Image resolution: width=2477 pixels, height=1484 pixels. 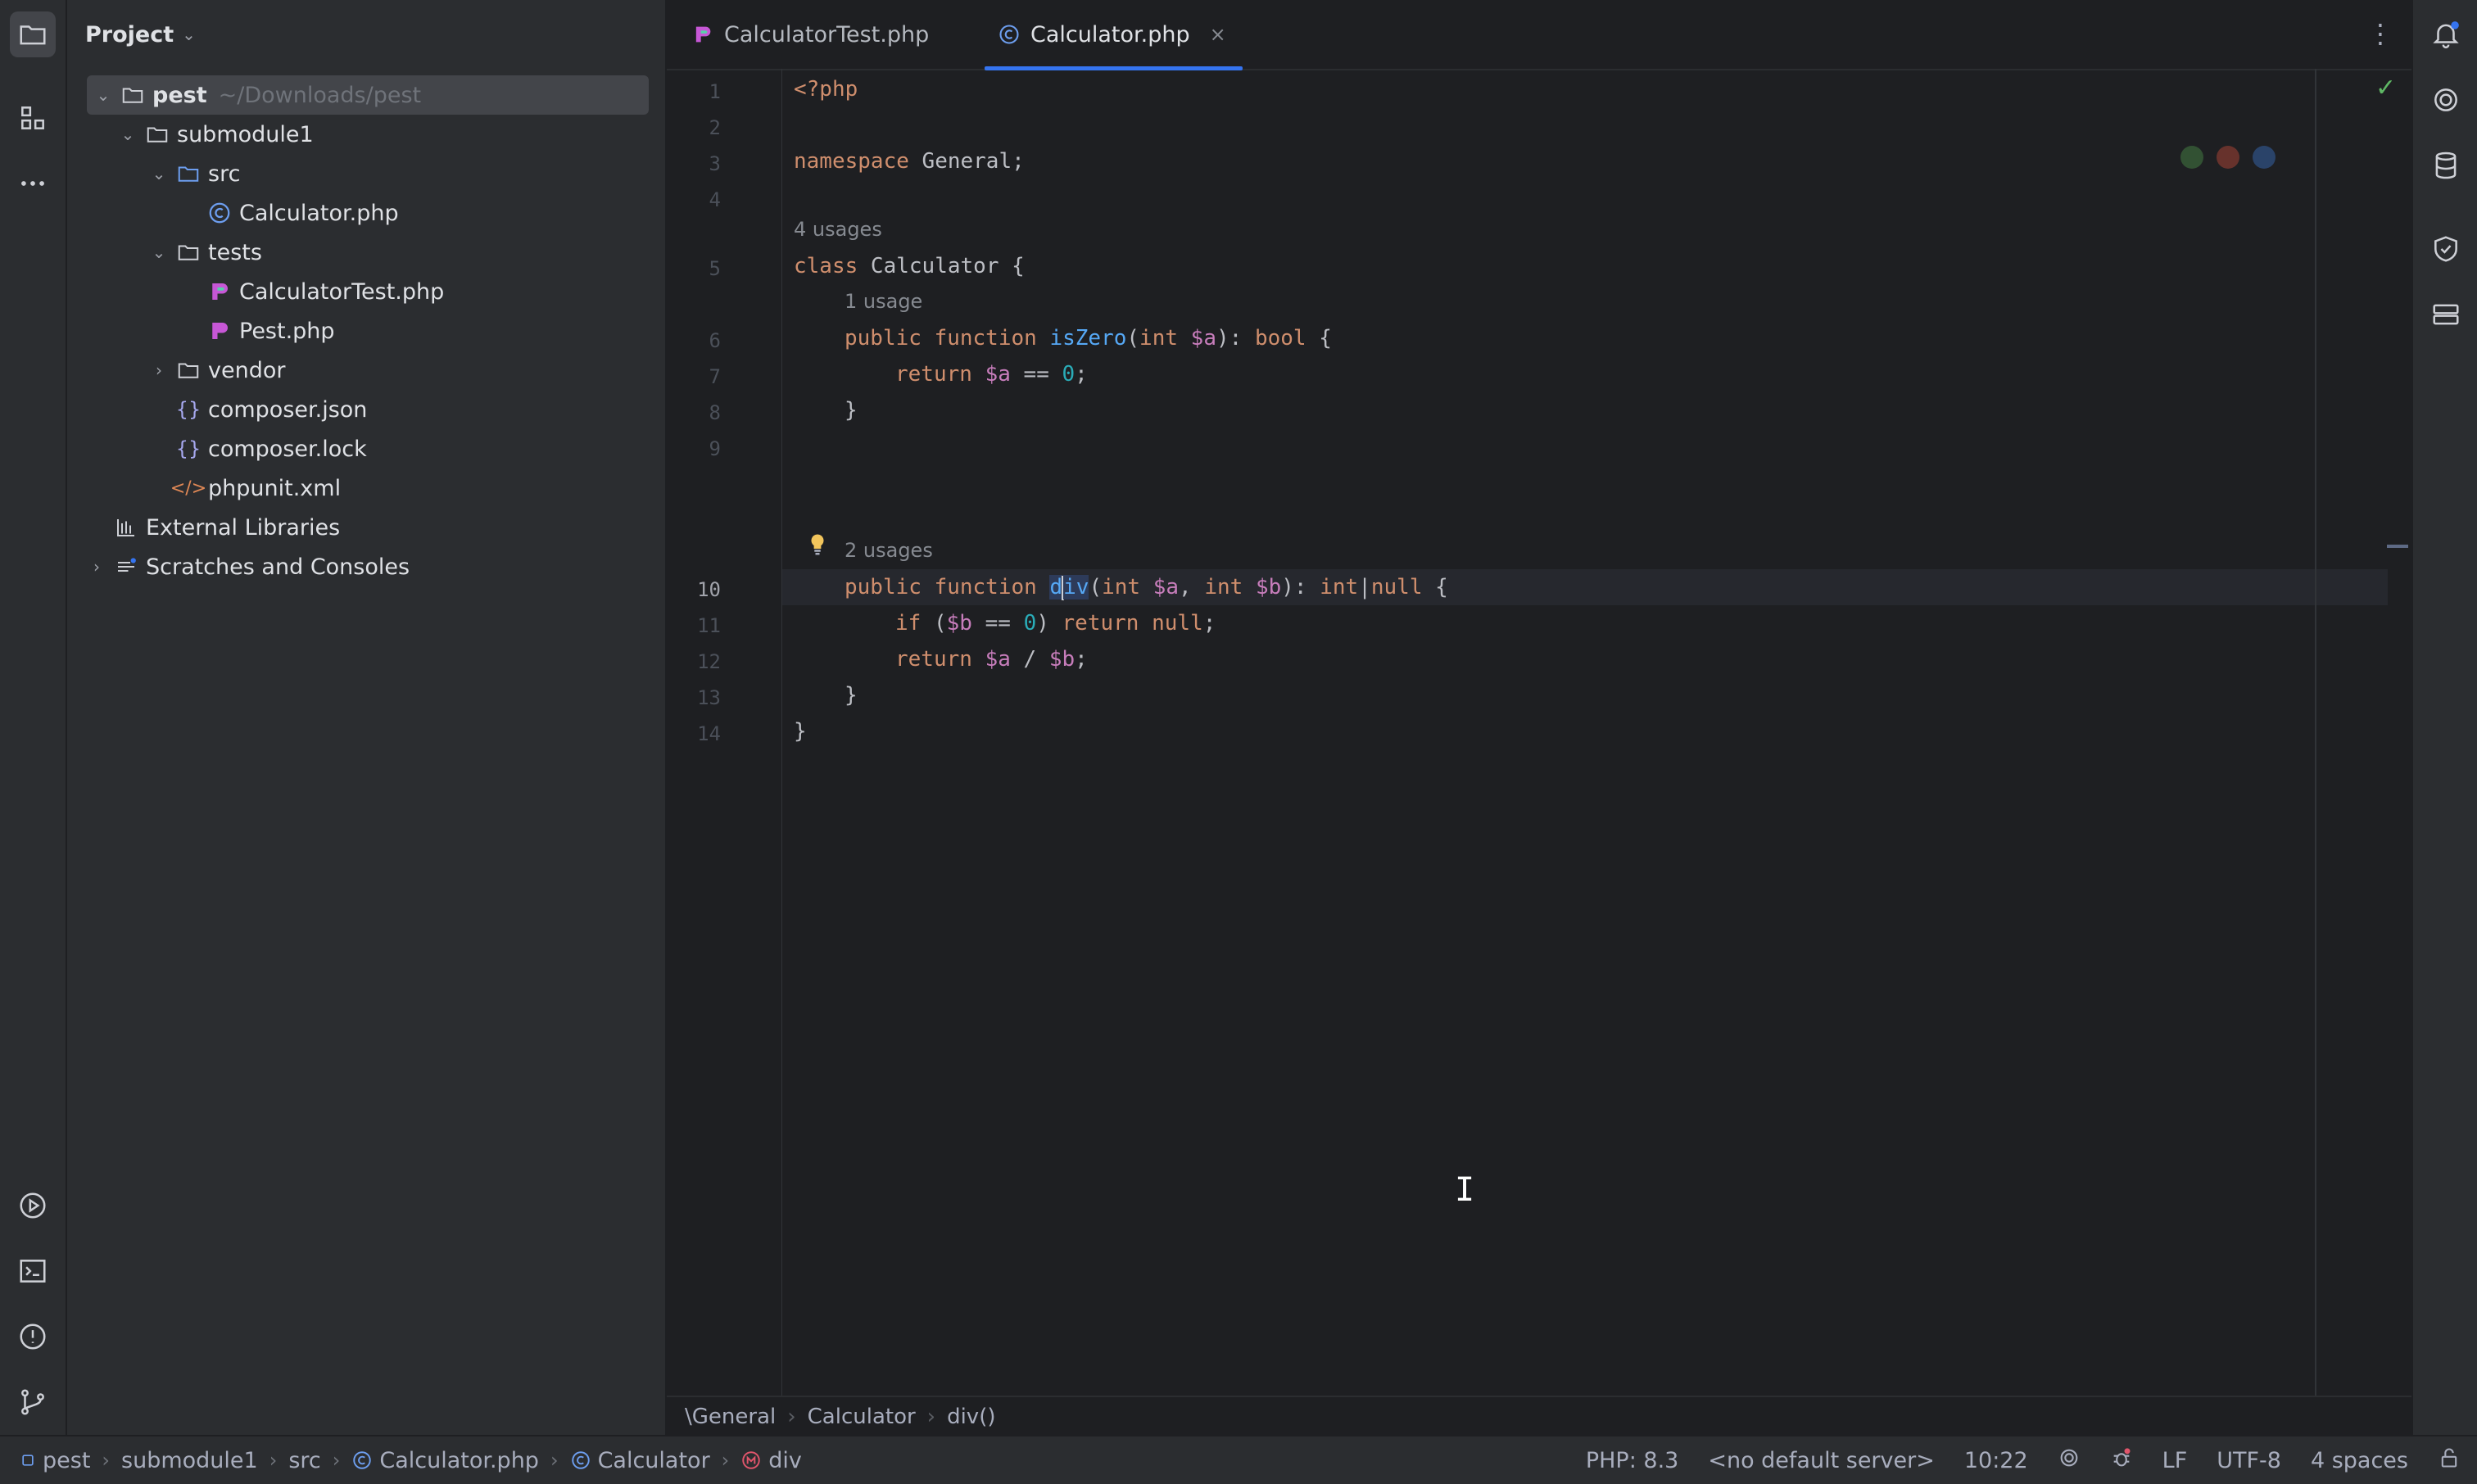 What do you see at coordinates (851, 410) in the screenshot?
I see `code-line-8: }` at bounding box center [851, 410].